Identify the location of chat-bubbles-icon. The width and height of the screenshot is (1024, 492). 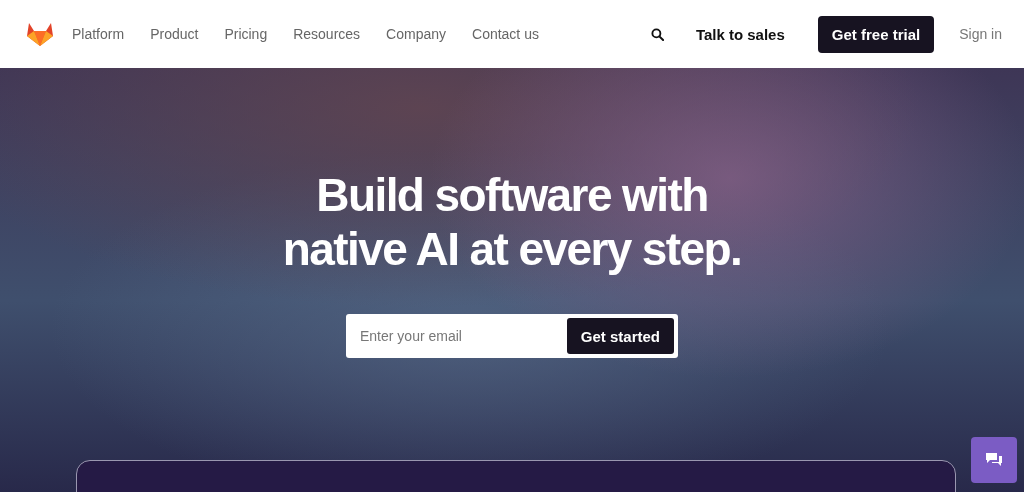
(994, 460).